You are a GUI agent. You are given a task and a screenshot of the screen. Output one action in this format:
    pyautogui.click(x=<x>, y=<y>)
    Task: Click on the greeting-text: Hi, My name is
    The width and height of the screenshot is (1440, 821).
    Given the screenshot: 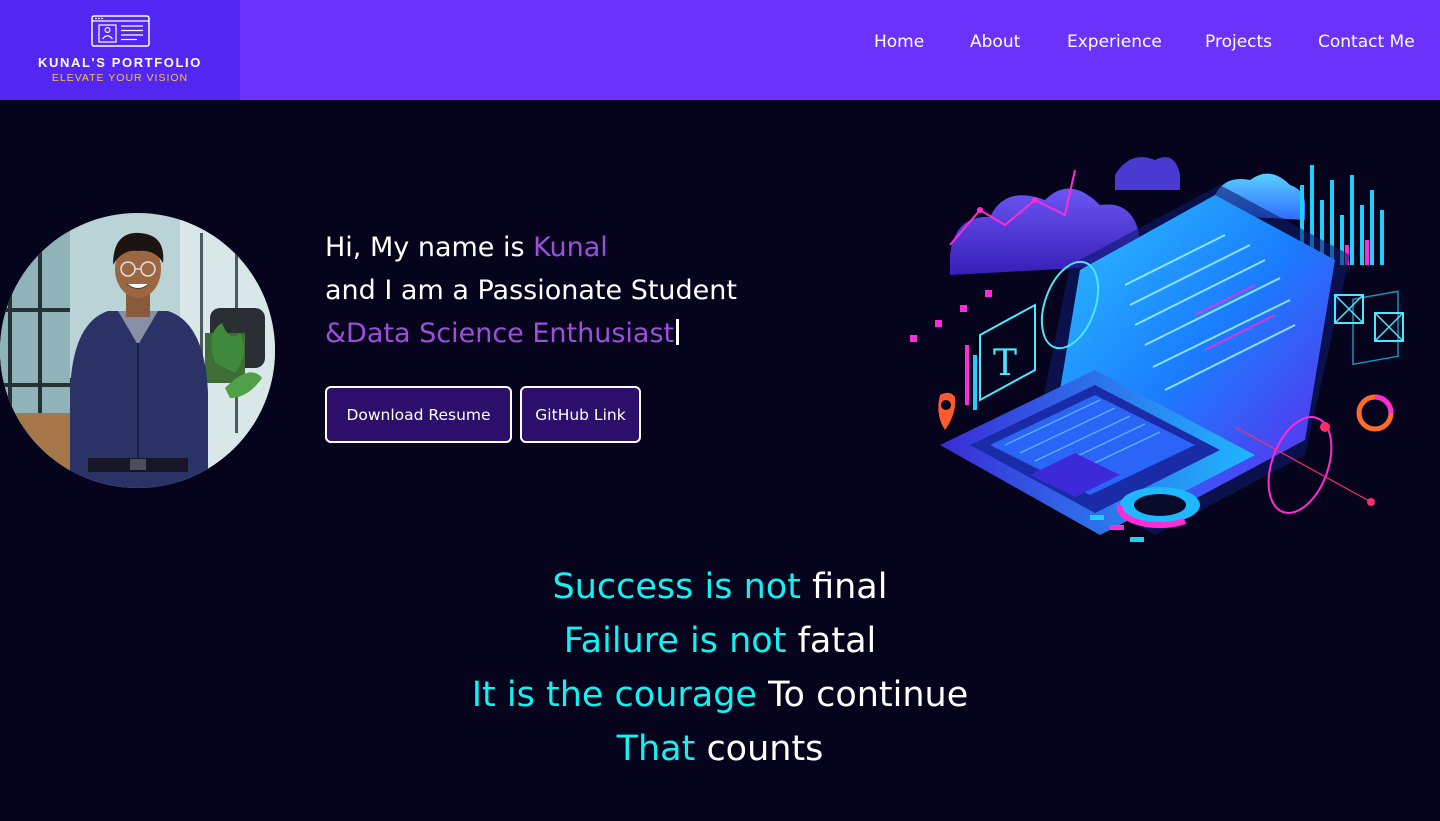 What is the action you would take?
    pyautogui.click(x=429, y=247)
    